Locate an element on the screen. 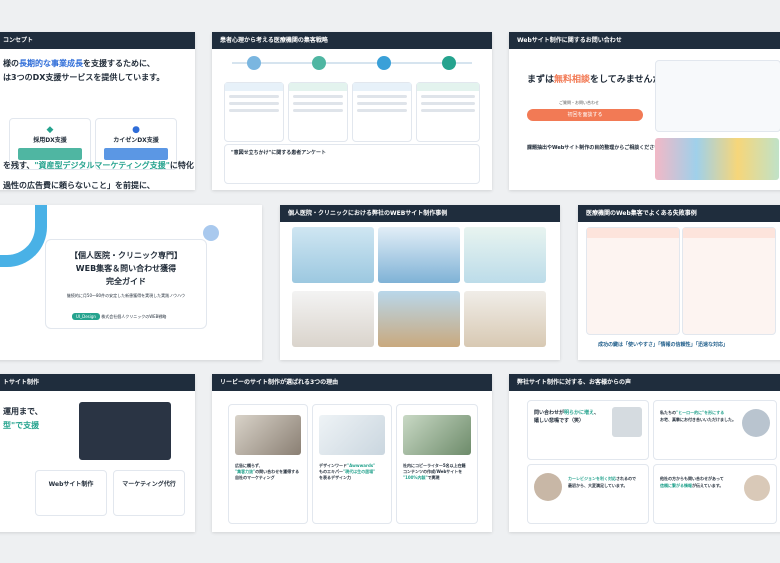 This screenshot has width=780, height=563. decor-shape is located at coordinates (23, 236).